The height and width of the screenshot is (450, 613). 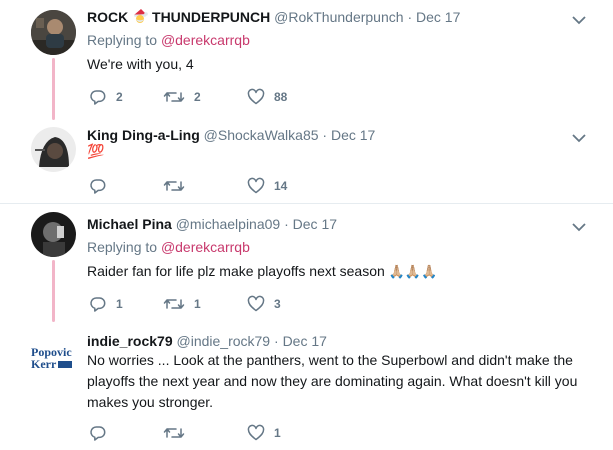 I want to click on display-name: ROCK, so click(x=107, y=17).